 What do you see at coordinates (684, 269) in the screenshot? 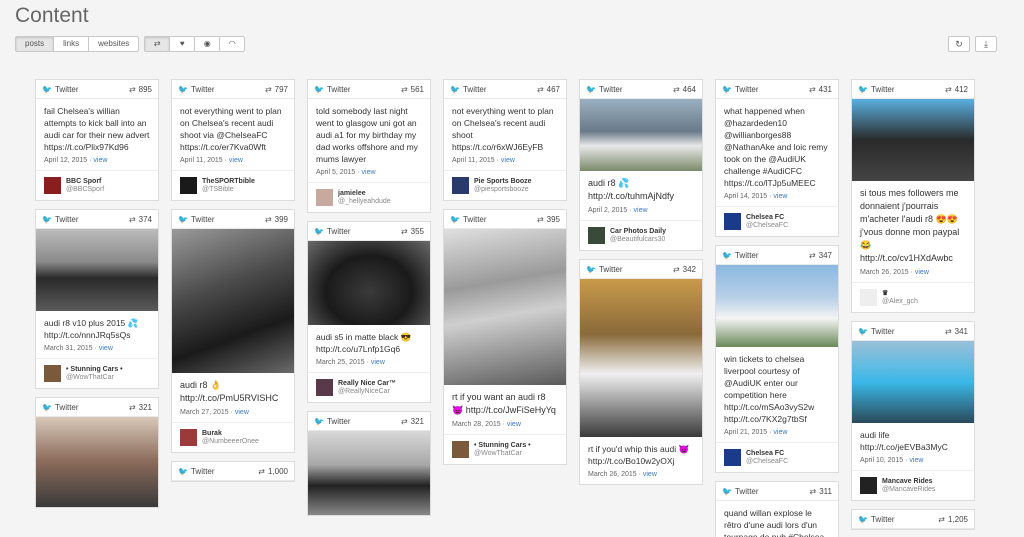
I see `retweet-count: ⇄ 342` at bounding box center [684, 269].